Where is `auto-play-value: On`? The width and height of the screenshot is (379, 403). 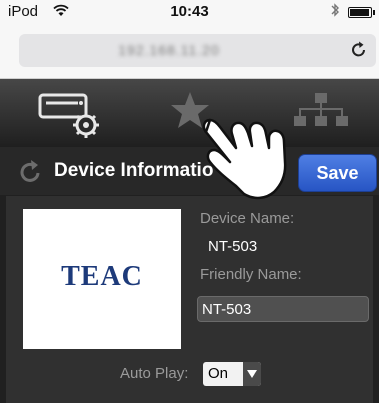
auto-play-value: On is located at coordinates (218, 373).